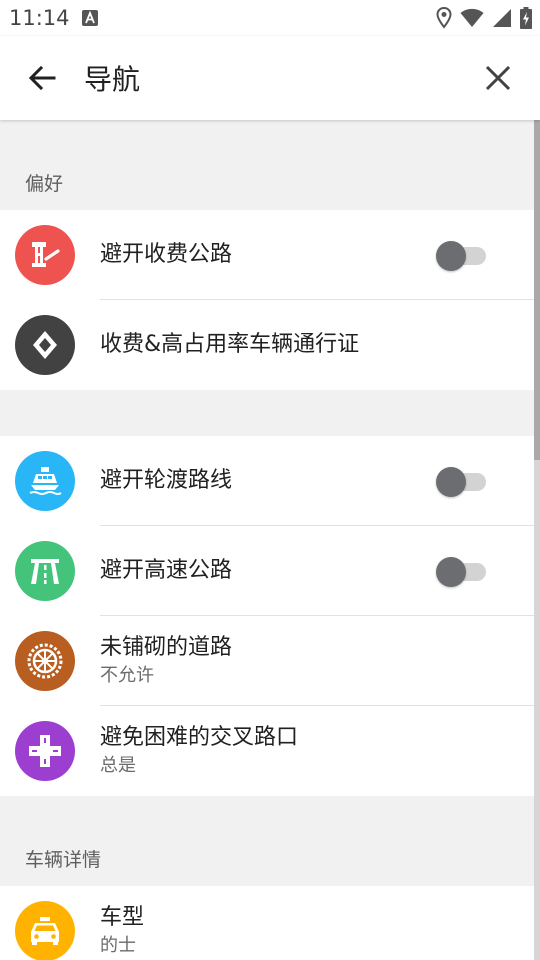 This screenshot has width=540, height=960. What do you see at coordinates (45, 255) in the screenshot?
I see `toll-gate-icon` at bounding box center [45, 255].